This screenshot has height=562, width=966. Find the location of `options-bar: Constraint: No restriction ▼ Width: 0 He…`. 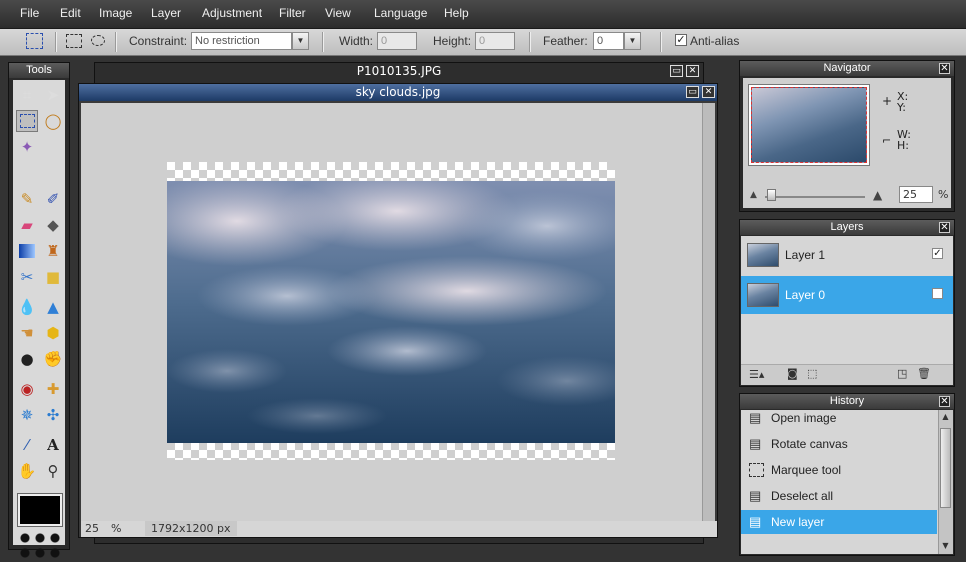

options-bar: Constraint: No restriction ▼ Width: 0 He… is located at coordinates (483, 42).